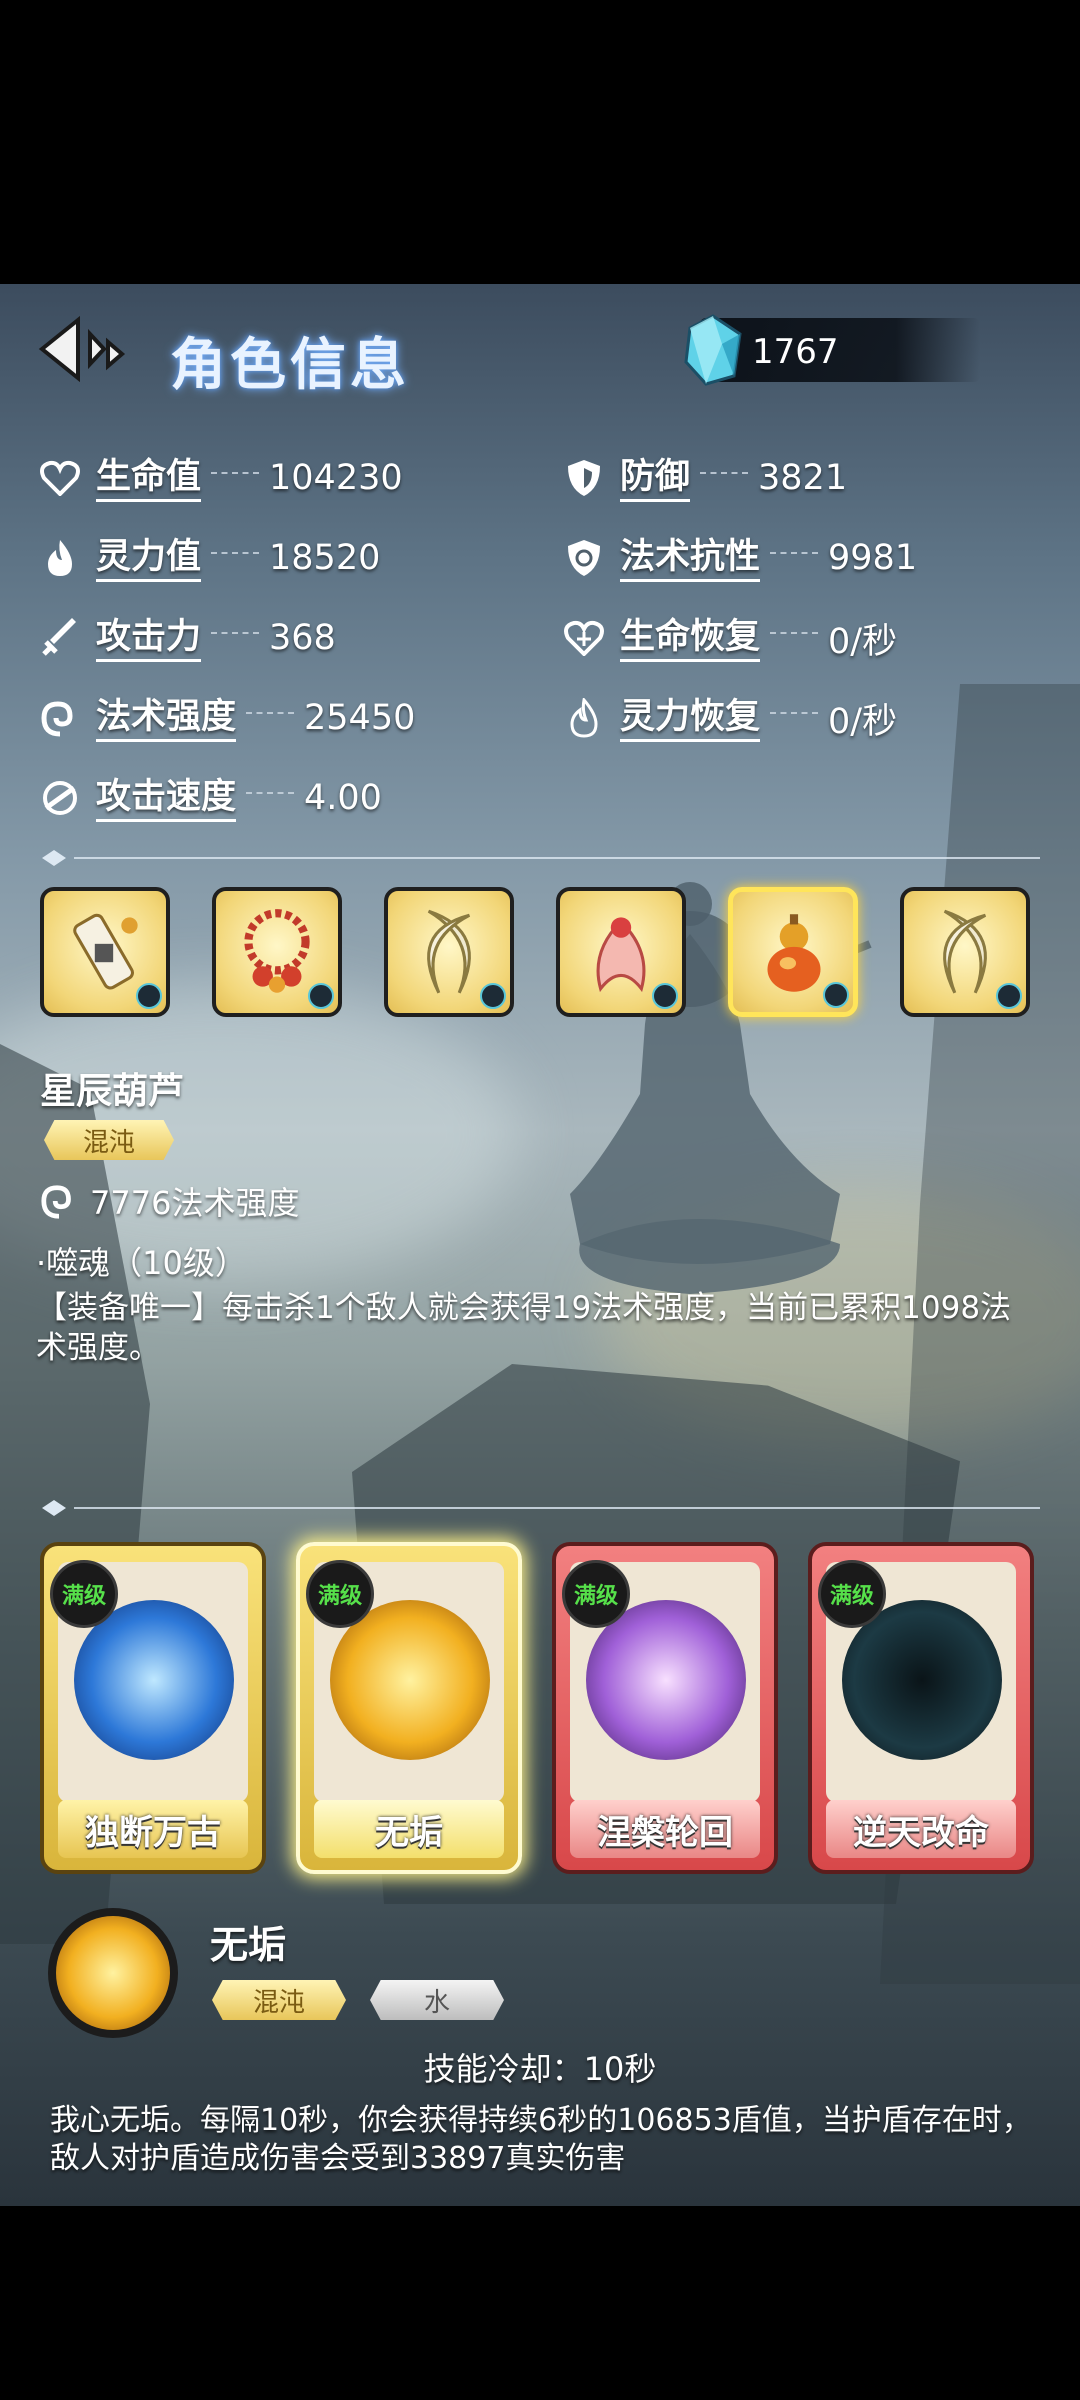 The width and height of the screenshot is (1080, 2400). Describe the element at coordinates (60, 478) in the screenshot. I see `heart-icon` at that location.